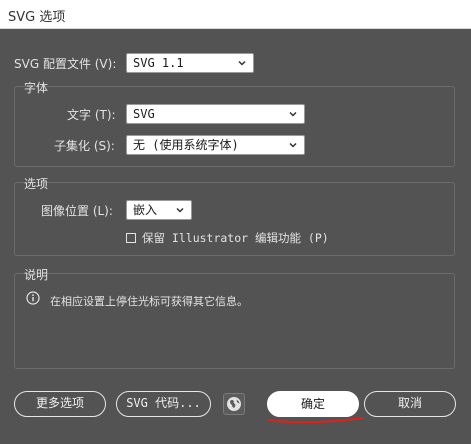 This screenshot has width=471, height=444. I want to click on globe-button, so click(234, 404).